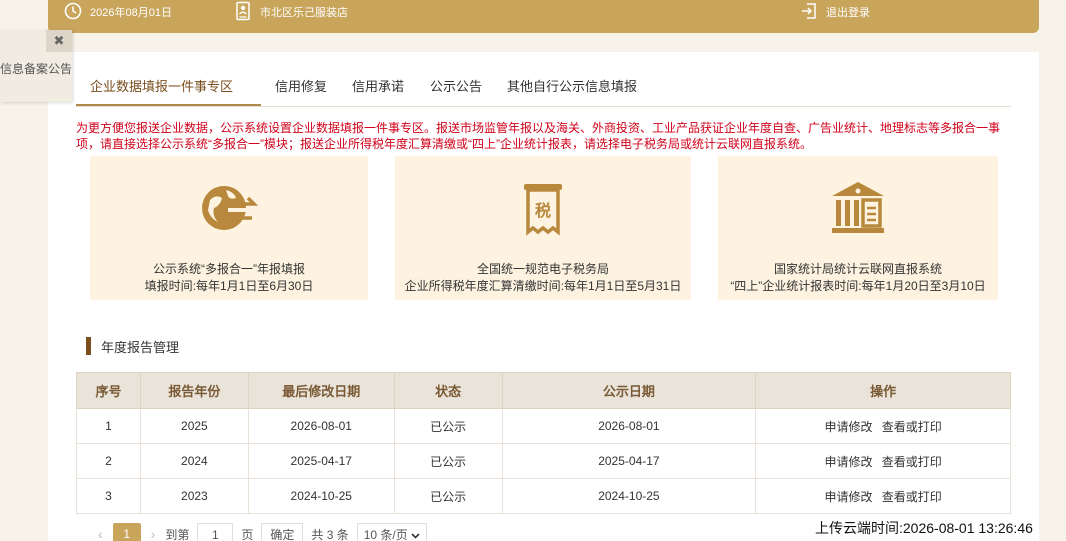 Image resolution: width=1066 pixels, height=541 pixels. What do you see at coordinates (543, 16) in the screenshot?
I see `top-header-bar: 2026年08月01日 市北区乐己服装店 退出登录` at bounding box center [543, 16].